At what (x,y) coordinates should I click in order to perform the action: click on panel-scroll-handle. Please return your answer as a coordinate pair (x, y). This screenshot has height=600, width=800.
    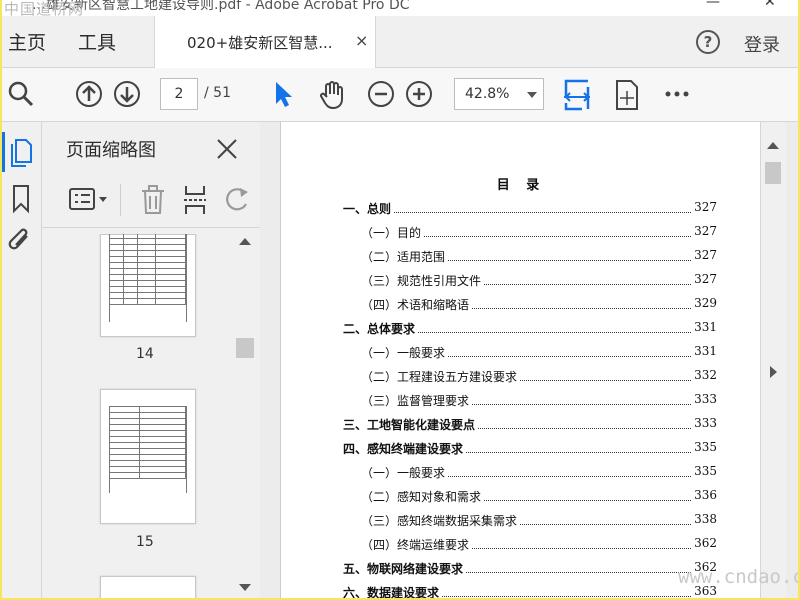
    Looking at the image, I should click on (245, 348).